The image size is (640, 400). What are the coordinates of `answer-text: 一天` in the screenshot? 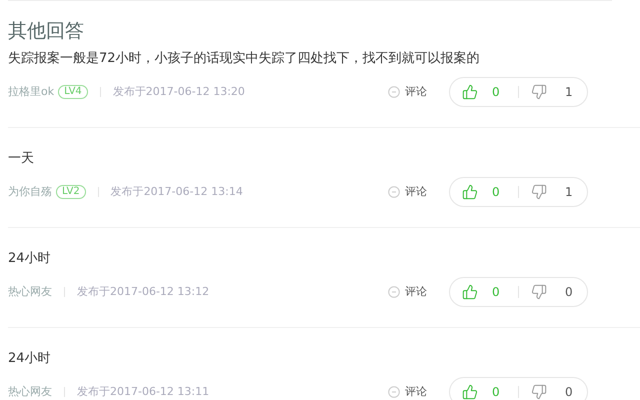 It's located at (21, 159).